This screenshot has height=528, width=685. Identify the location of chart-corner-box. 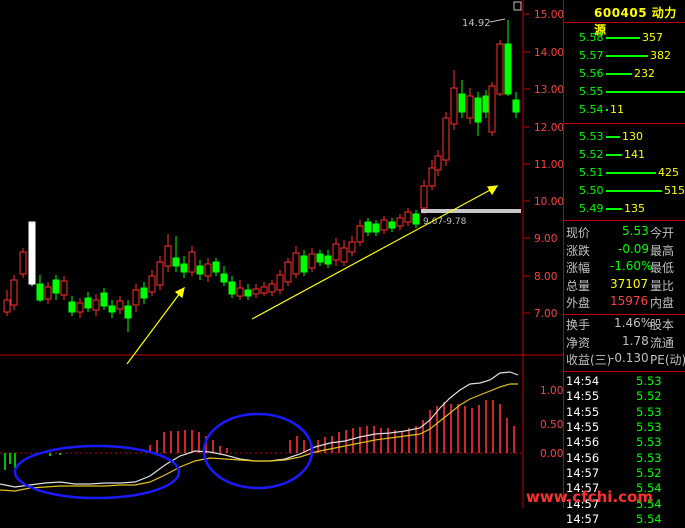
(517, 6).